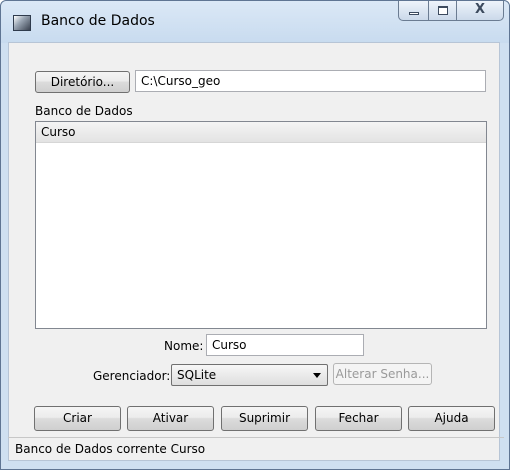 This screenshot has height=472, width=512. I want to click on minimize-button, so click(413, 11).